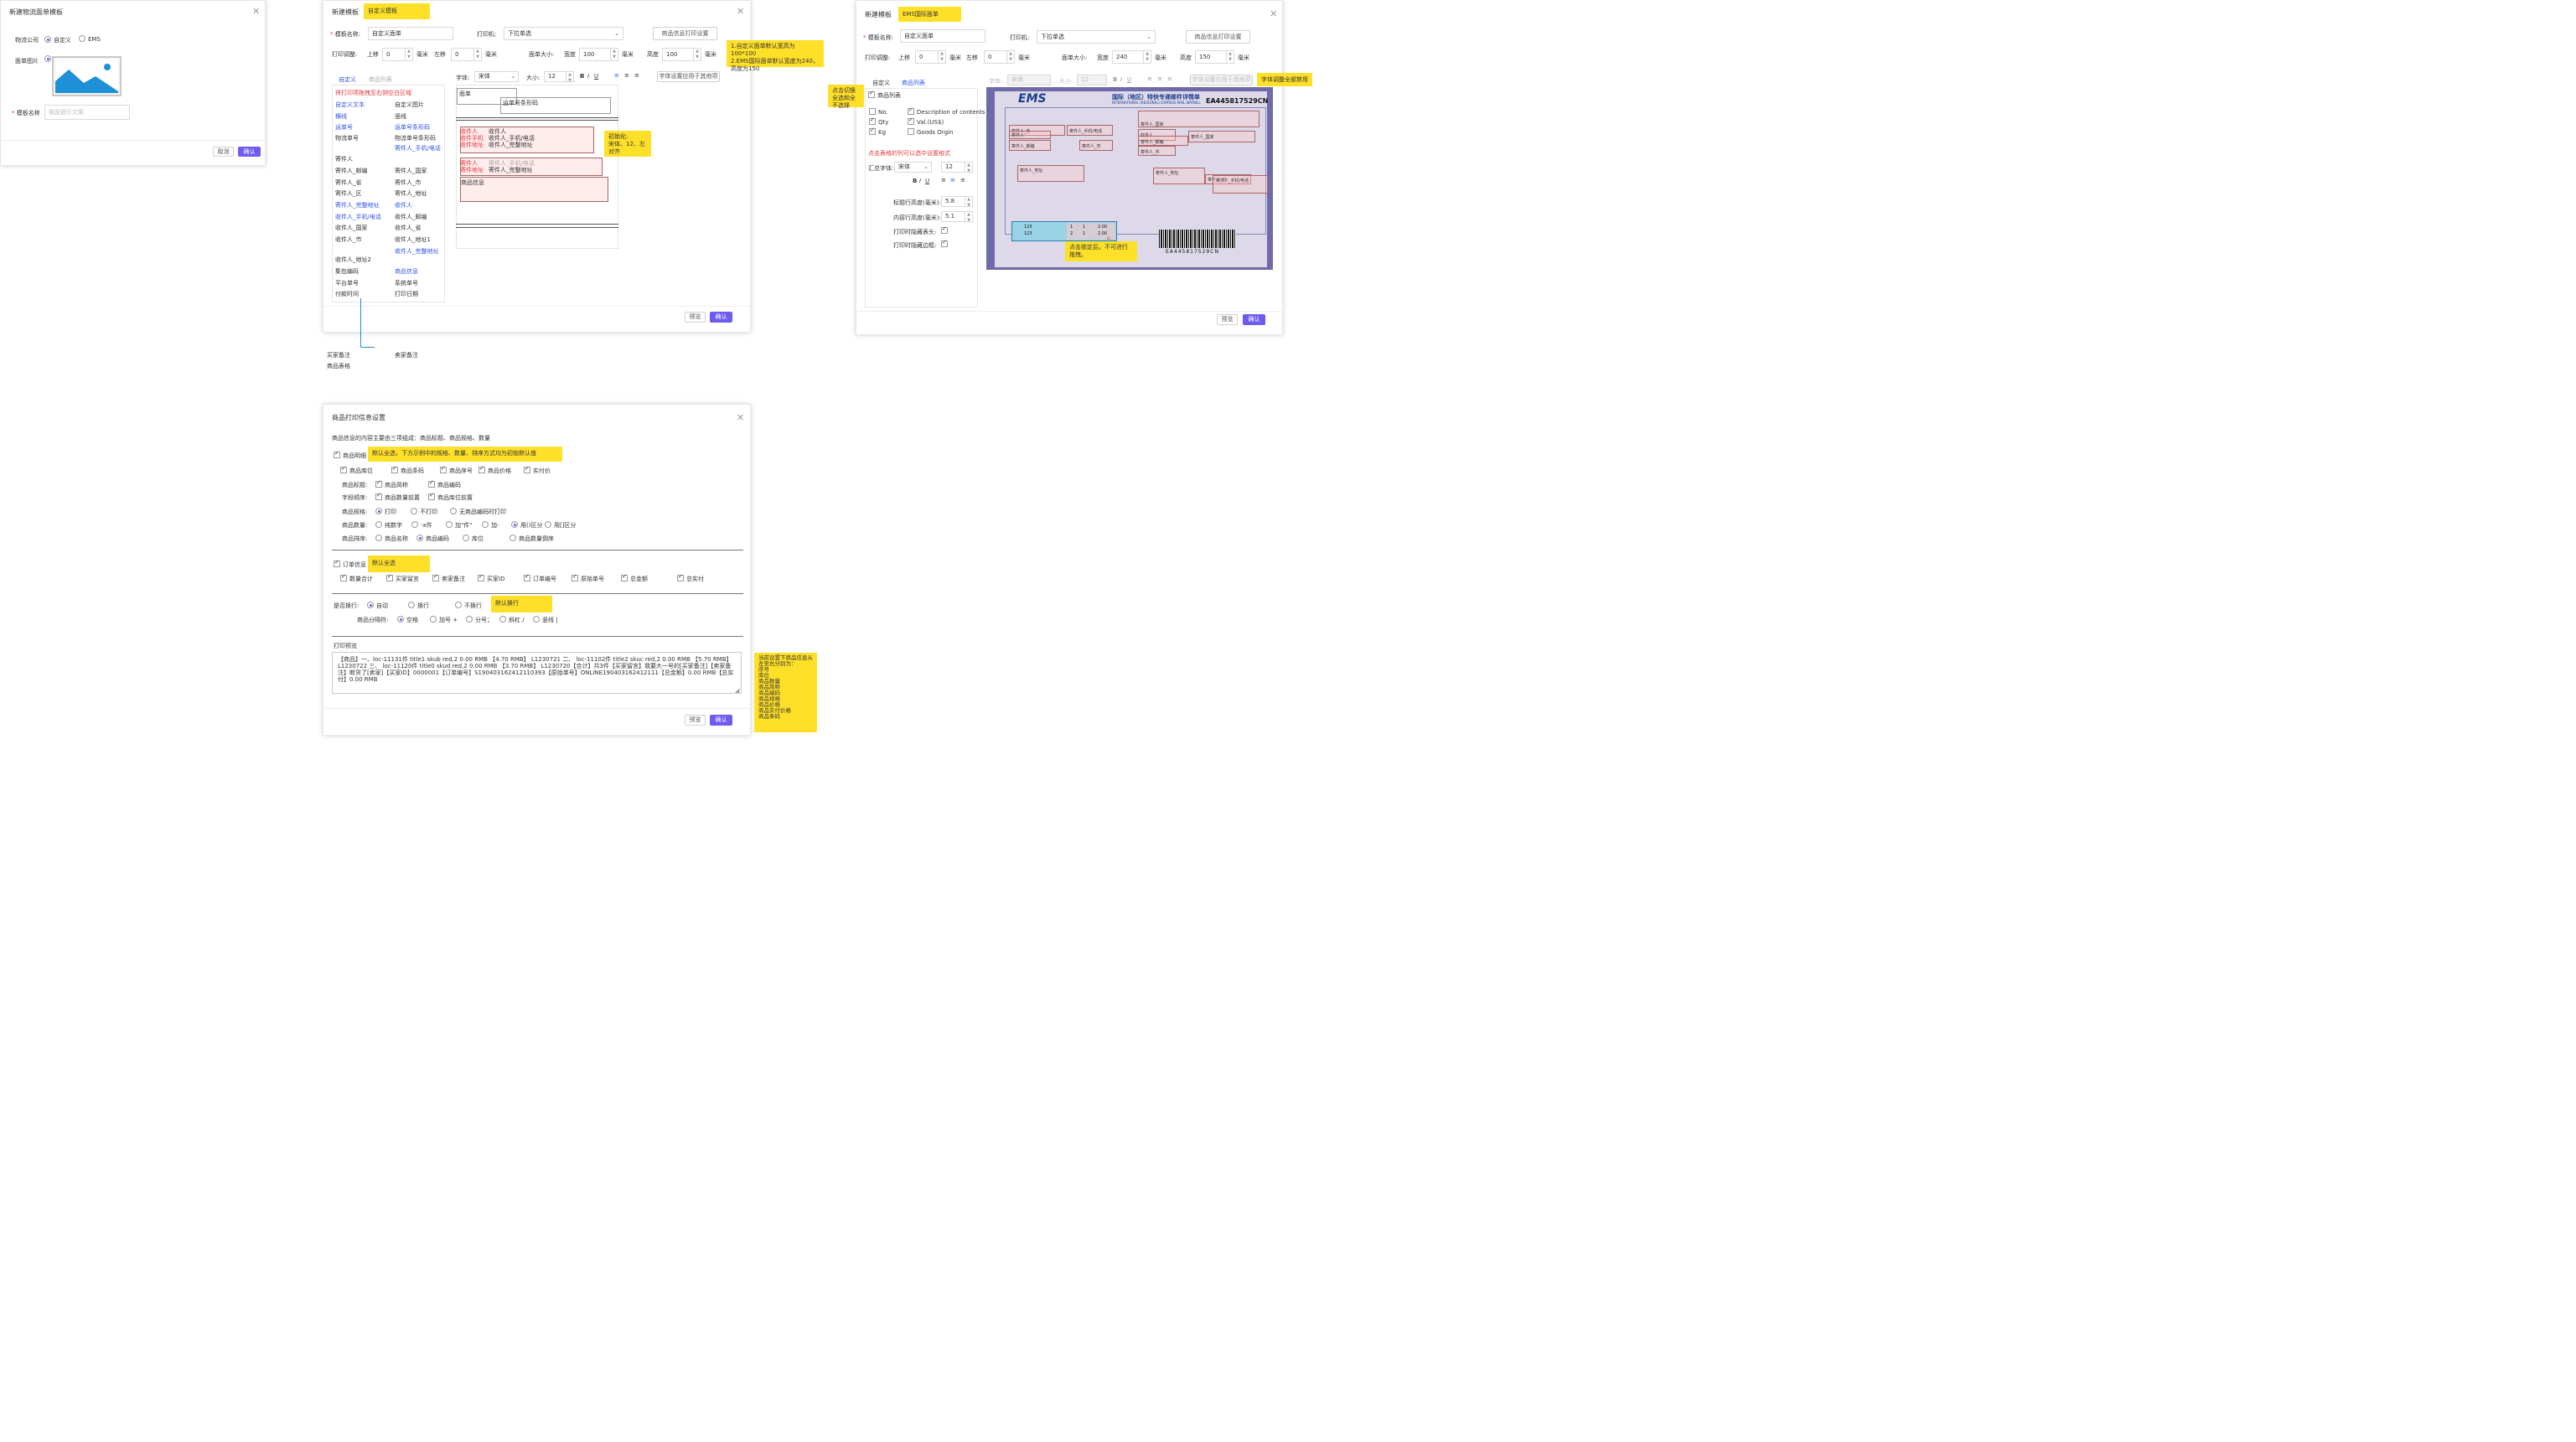  What do you see at coordinates (223, 152) in the screenshot?
I see `cancel-button: 取消` at bounding box center [223, 152].